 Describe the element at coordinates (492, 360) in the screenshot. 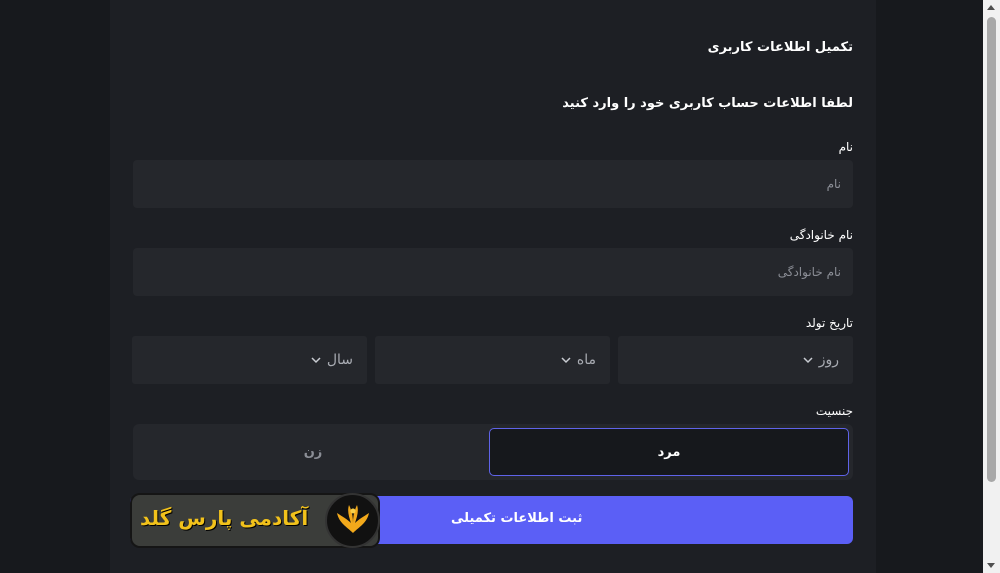

I see `birth-month-select: ماه` at that location.